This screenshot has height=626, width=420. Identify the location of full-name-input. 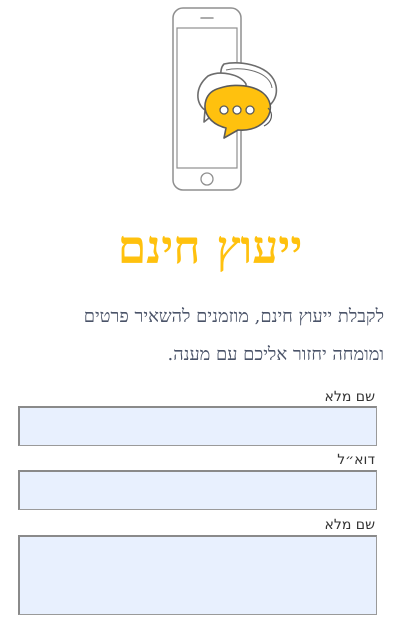
(197, 426).